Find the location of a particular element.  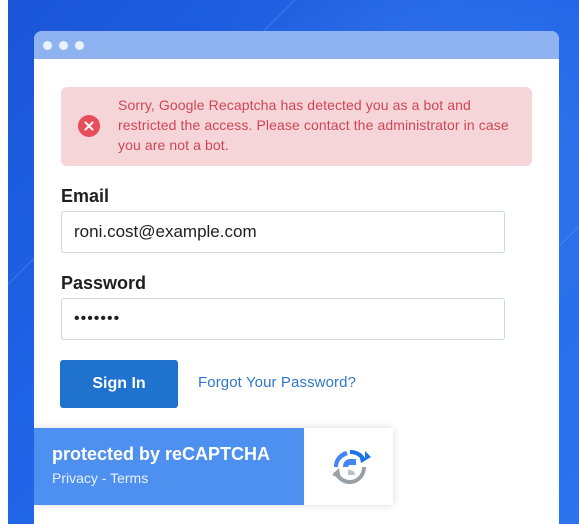

email-field is located at coordinates (283, 232).